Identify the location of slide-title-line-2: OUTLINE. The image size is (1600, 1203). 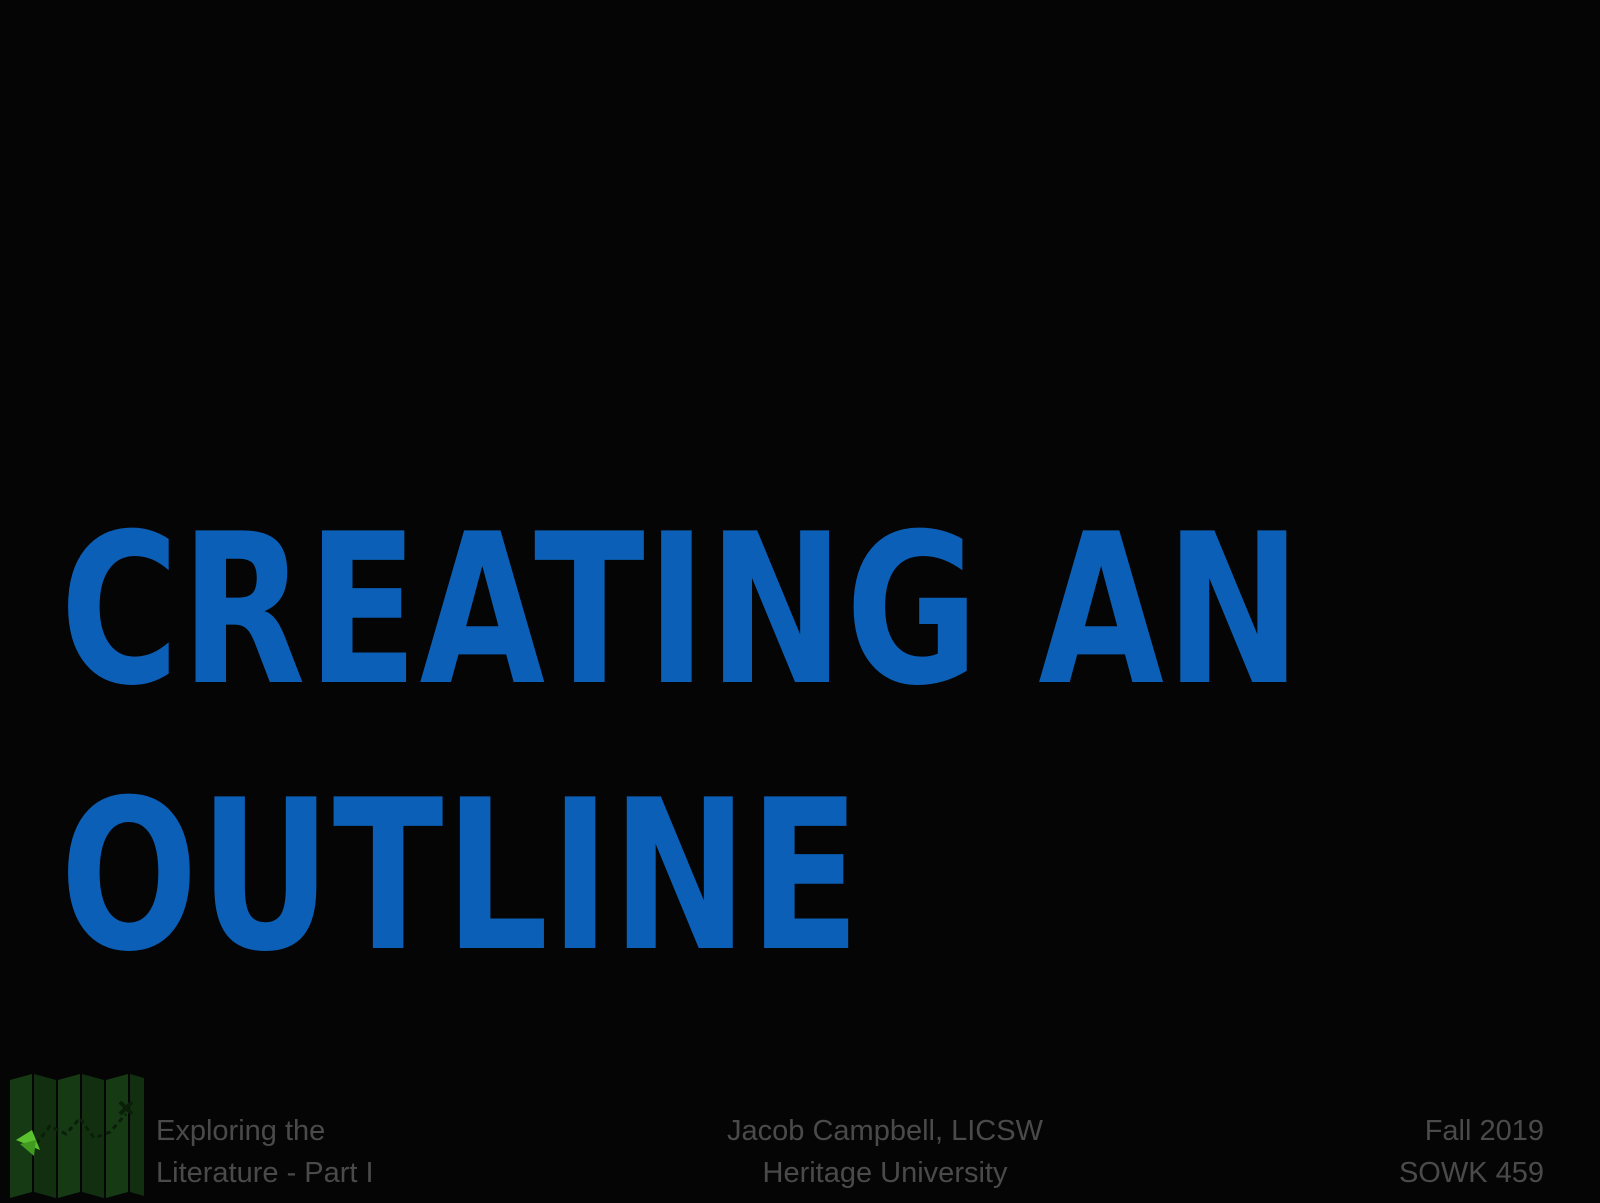
(461, 877).